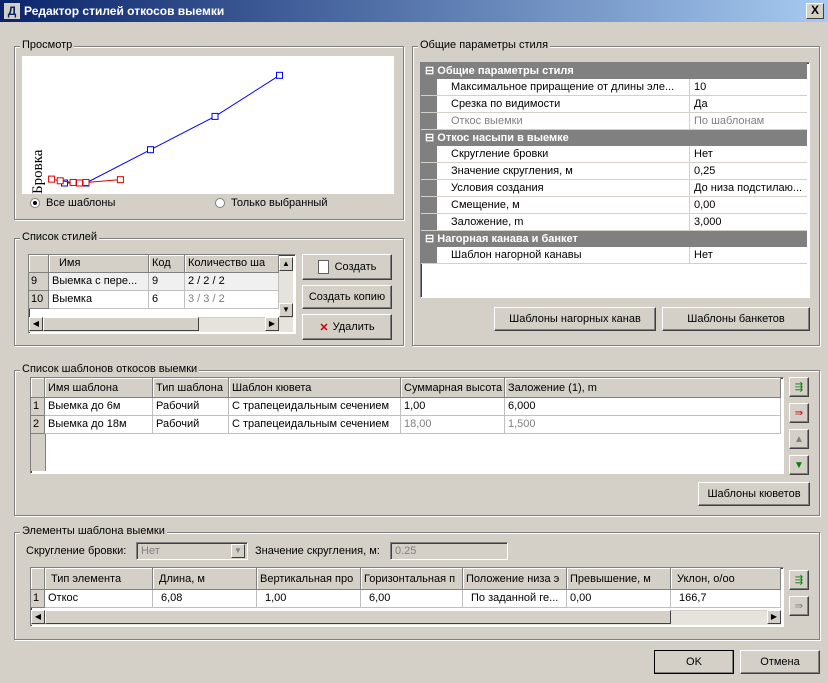 This screenshot has height=683, width=828. What do you see at coordinates (512, 171) in the screenshot?
I see `prop-name: Значение скругления, м` at bounding box center [512, 171].